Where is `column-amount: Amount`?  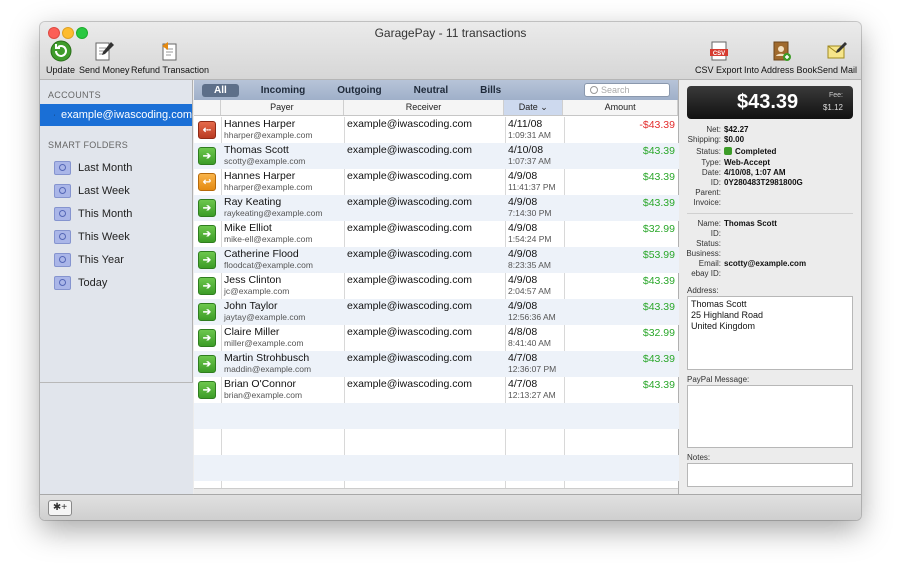
column-amount: Amount is located at coordinates (621, 107).